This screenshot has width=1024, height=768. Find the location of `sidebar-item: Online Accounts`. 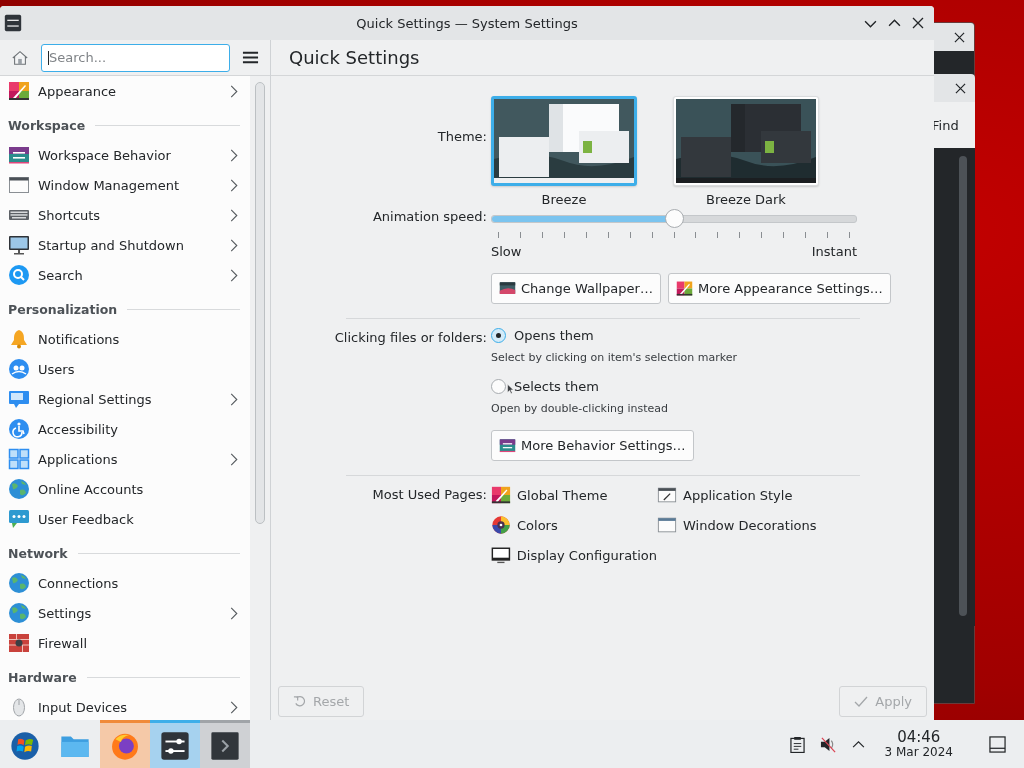

sidebar-item: Online Accounts is located at coordinates (125, 489).